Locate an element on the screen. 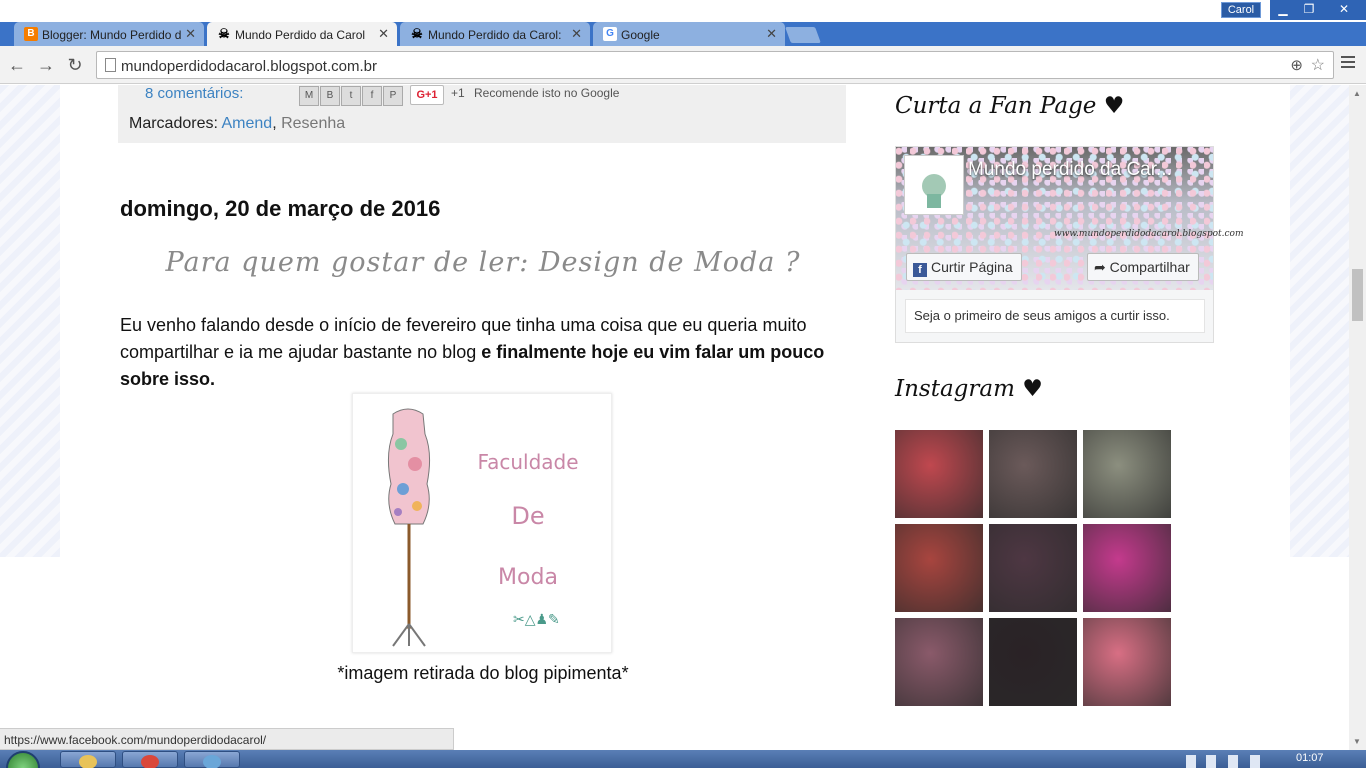 This screenshot has height=768, width=1366. profile-button: Carol is located at coordinates (1241, 10).